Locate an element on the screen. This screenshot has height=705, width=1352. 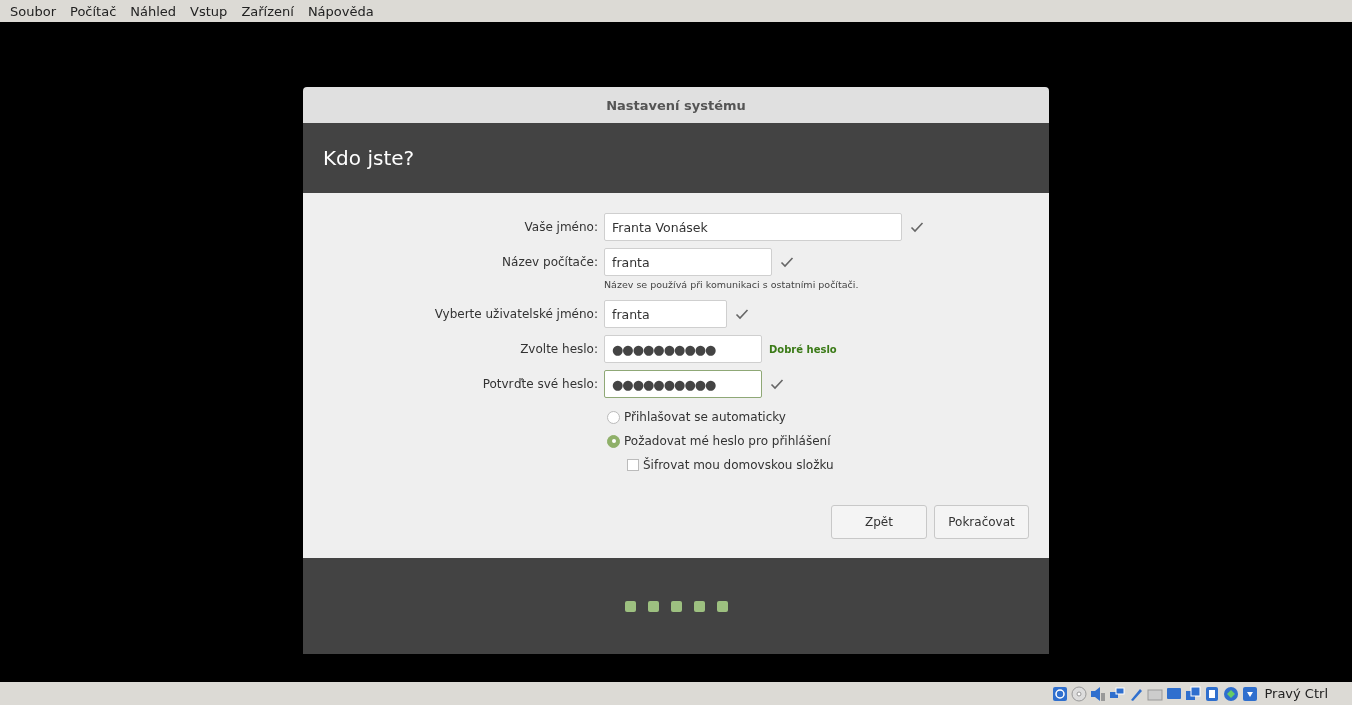
speaker-icon is located at coordinates (1098, 693).